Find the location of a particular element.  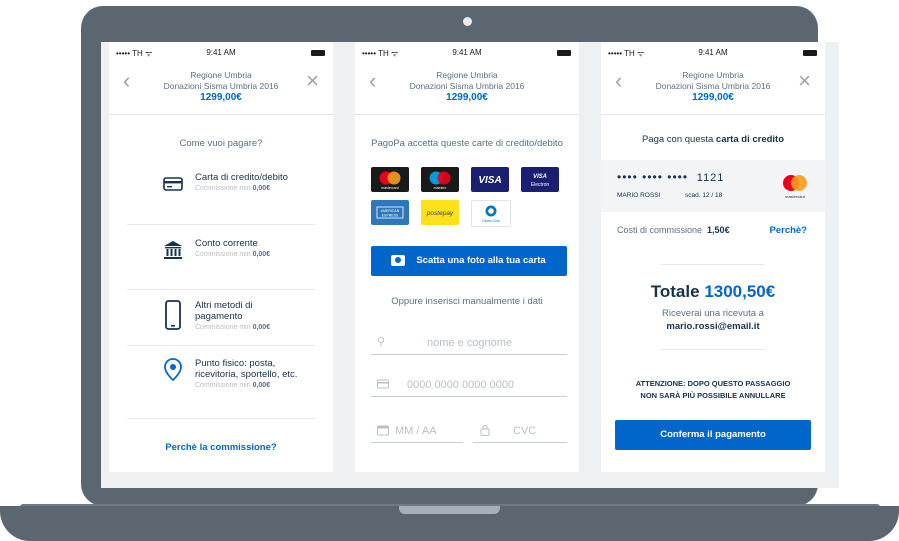

svg-text: EXPRESS is located at coordinates (390, 216).